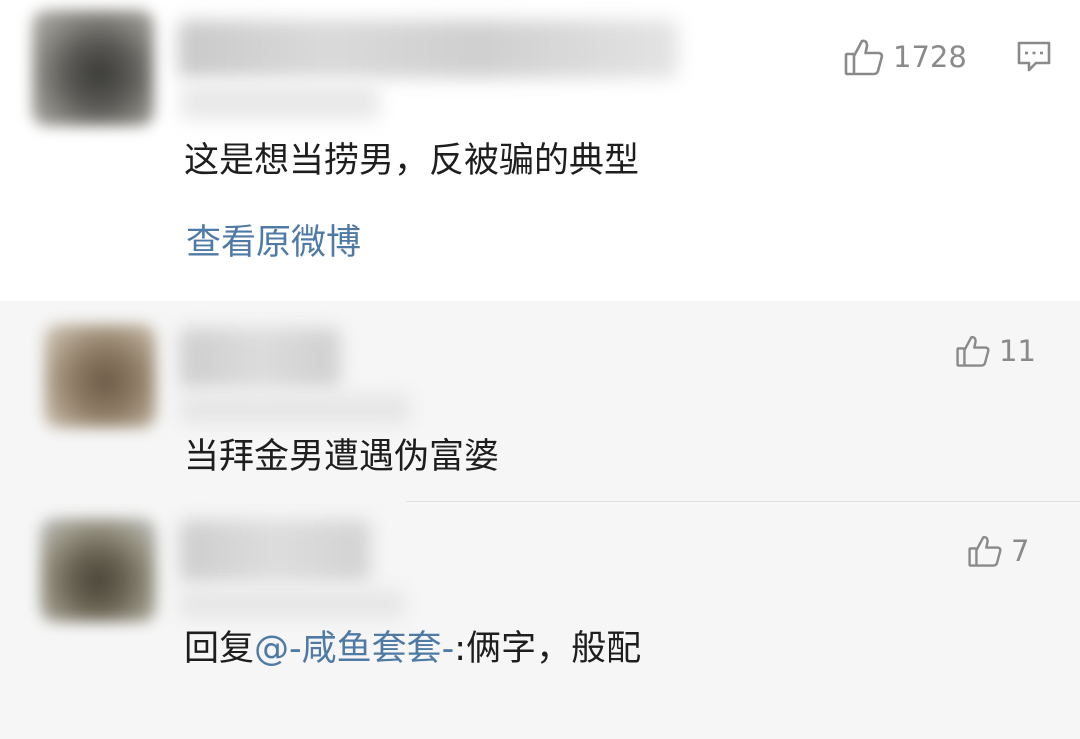 The image size is (1080, 739). I want to click on reply-text: 回复@-咸鱼套套-:俩字，般配, so click(412, 649).